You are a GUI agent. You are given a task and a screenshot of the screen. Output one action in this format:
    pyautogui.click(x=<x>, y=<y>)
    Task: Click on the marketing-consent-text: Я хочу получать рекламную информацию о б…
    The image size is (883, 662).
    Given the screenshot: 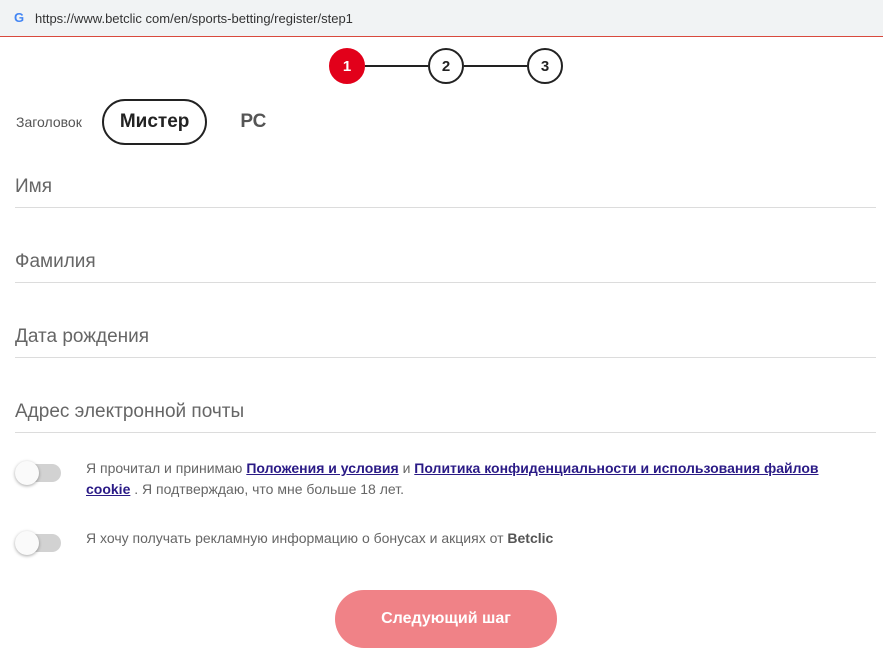 What is the action you would take?
    pyautogui.click(x=319, y=540)
    